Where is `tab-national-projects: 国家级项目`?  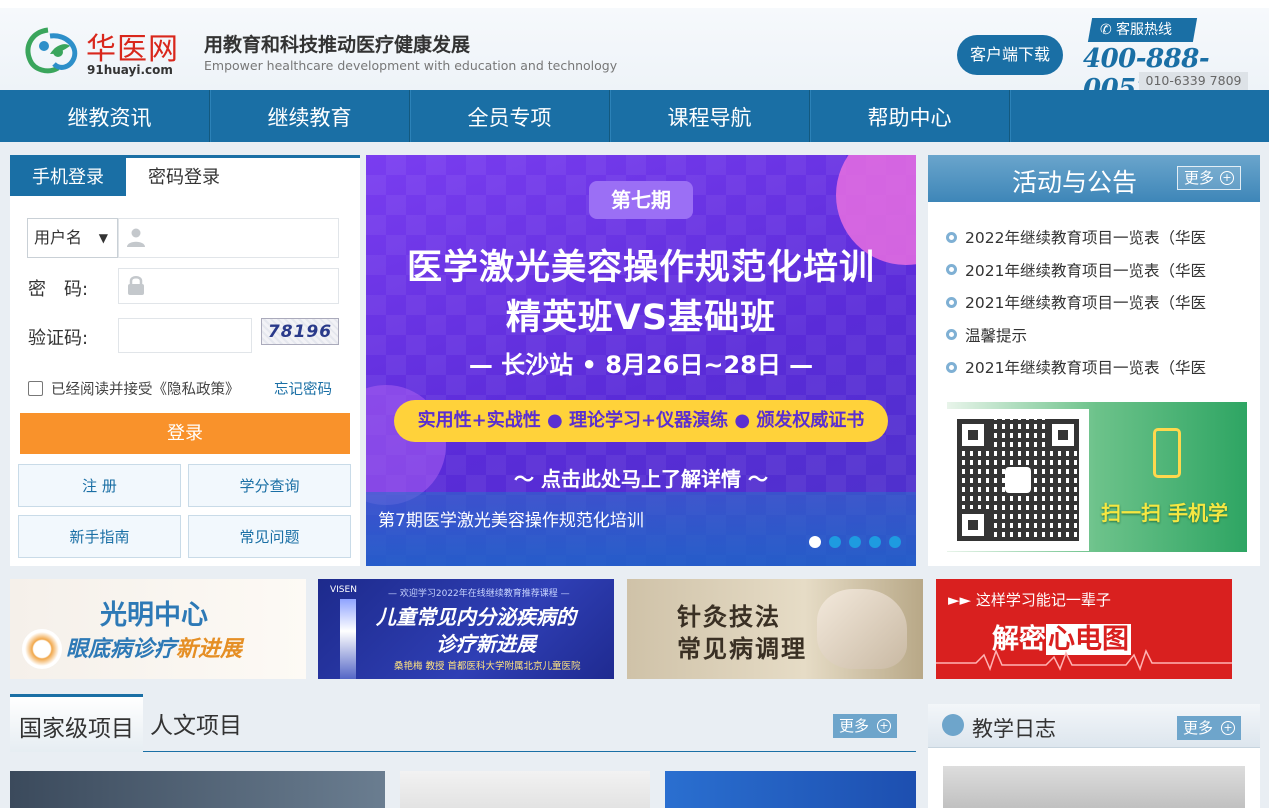 tab-national-projects: 国家级项目 is located at coordinates (76, 723).